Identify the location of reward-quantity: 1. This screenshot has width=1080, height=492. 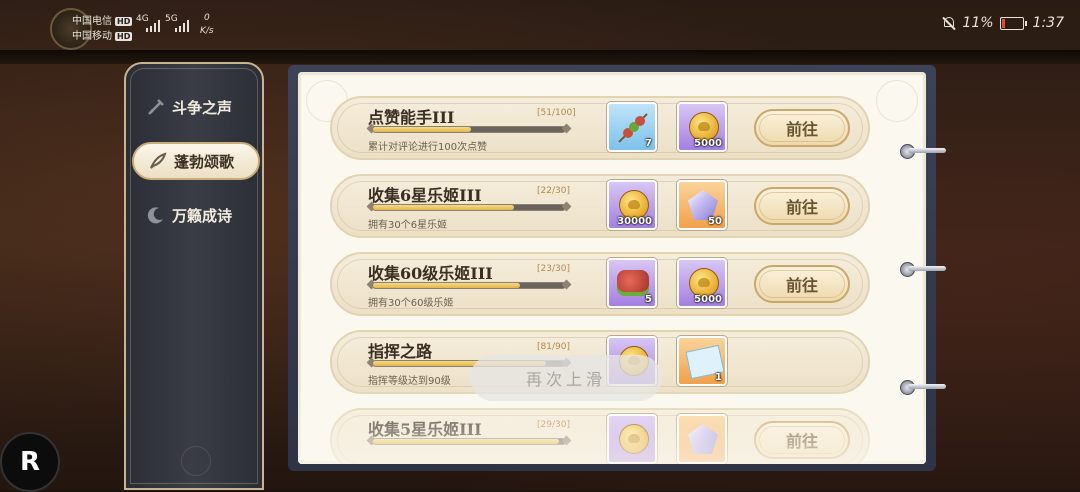
(718, 377).